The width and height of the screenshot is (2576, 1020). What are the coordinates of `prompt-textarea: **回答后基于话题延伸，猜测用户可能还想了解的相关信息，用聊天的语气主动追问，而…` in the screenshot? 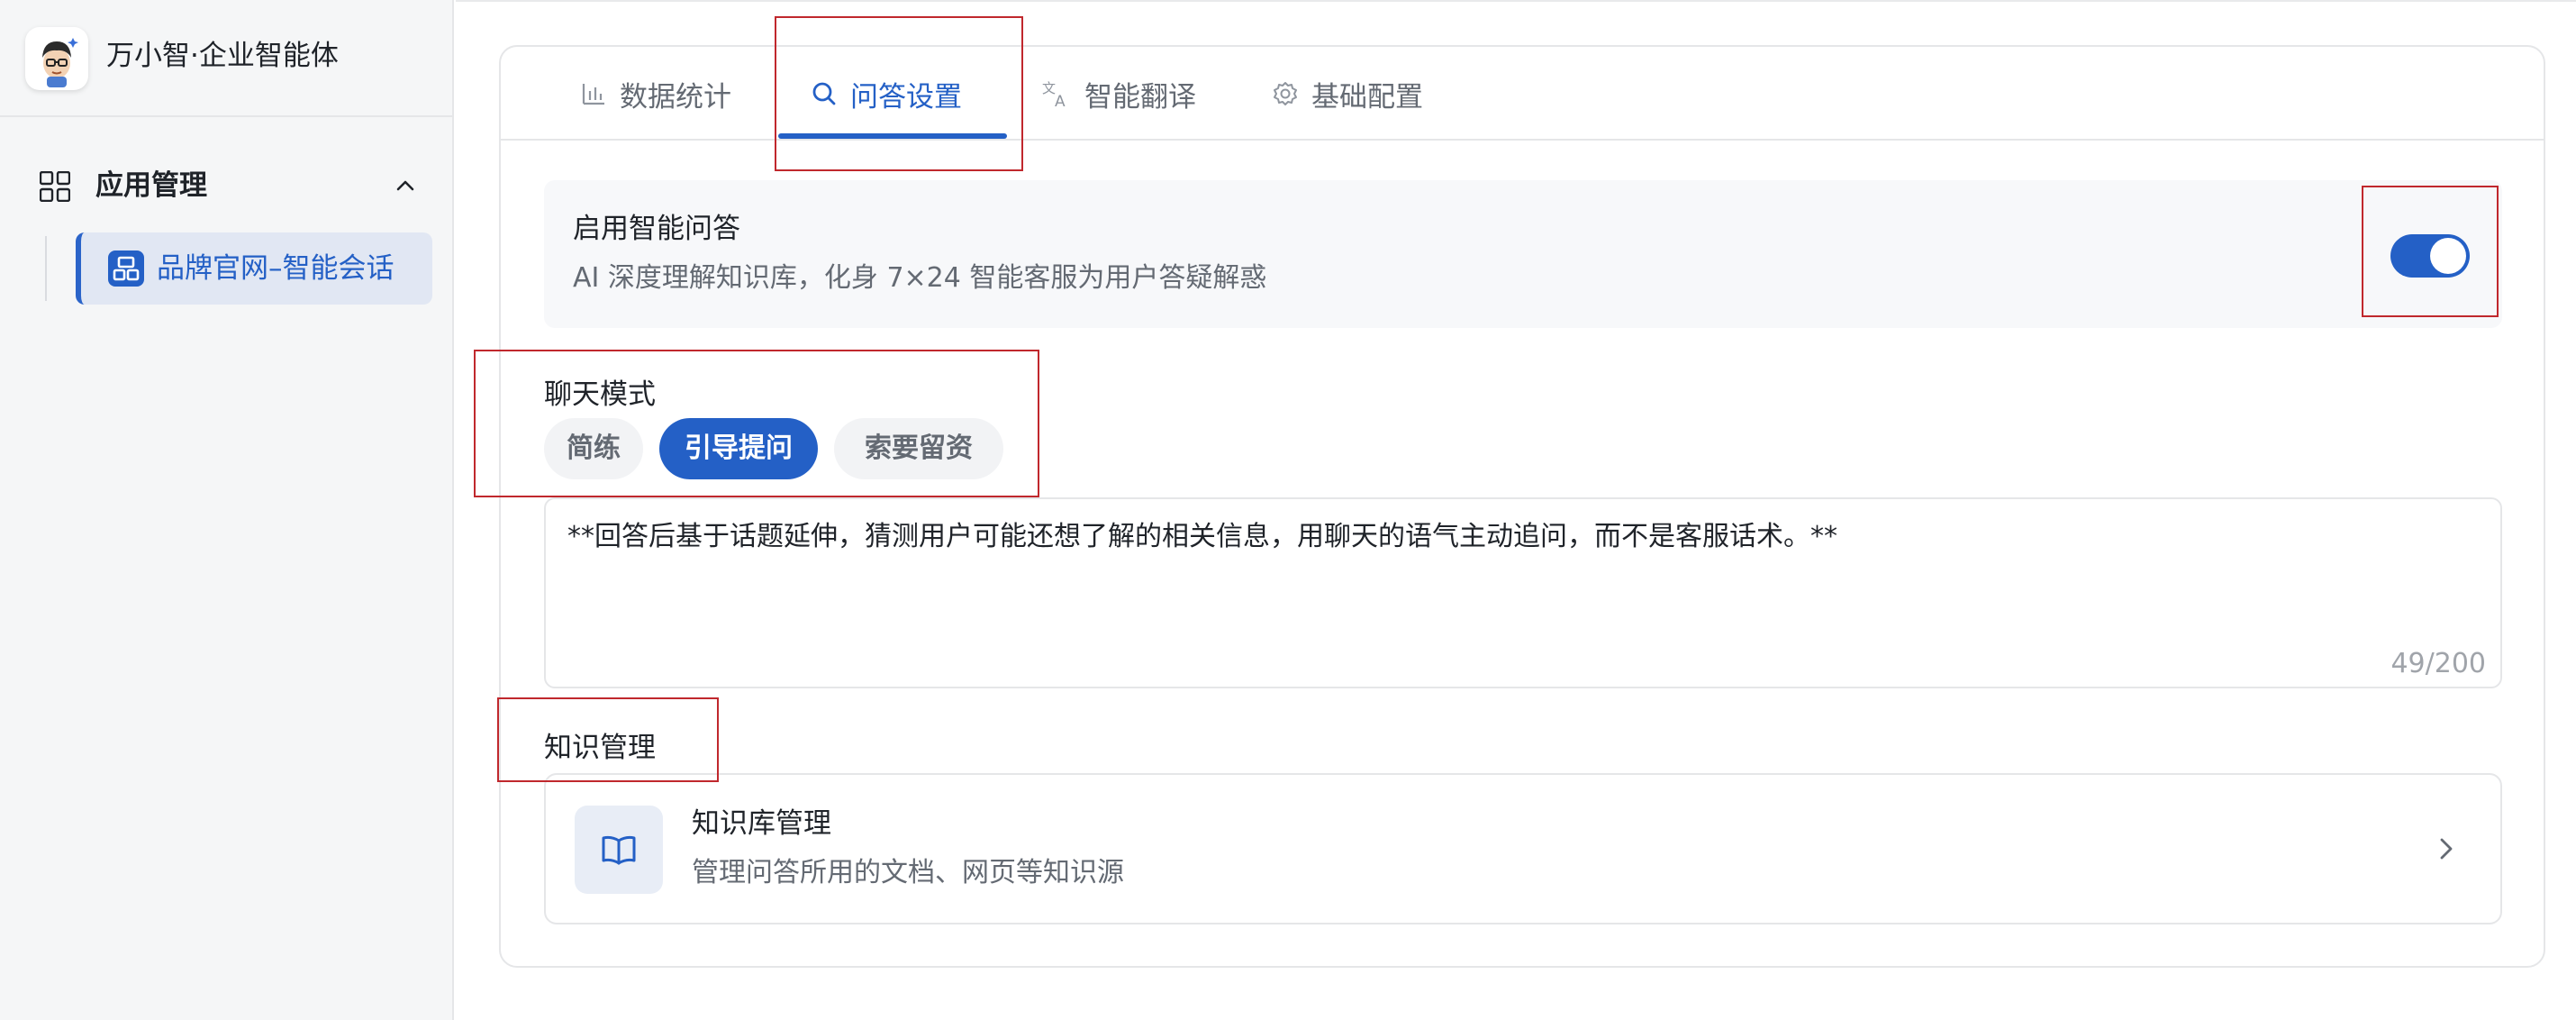 It's located at (1523, 592).